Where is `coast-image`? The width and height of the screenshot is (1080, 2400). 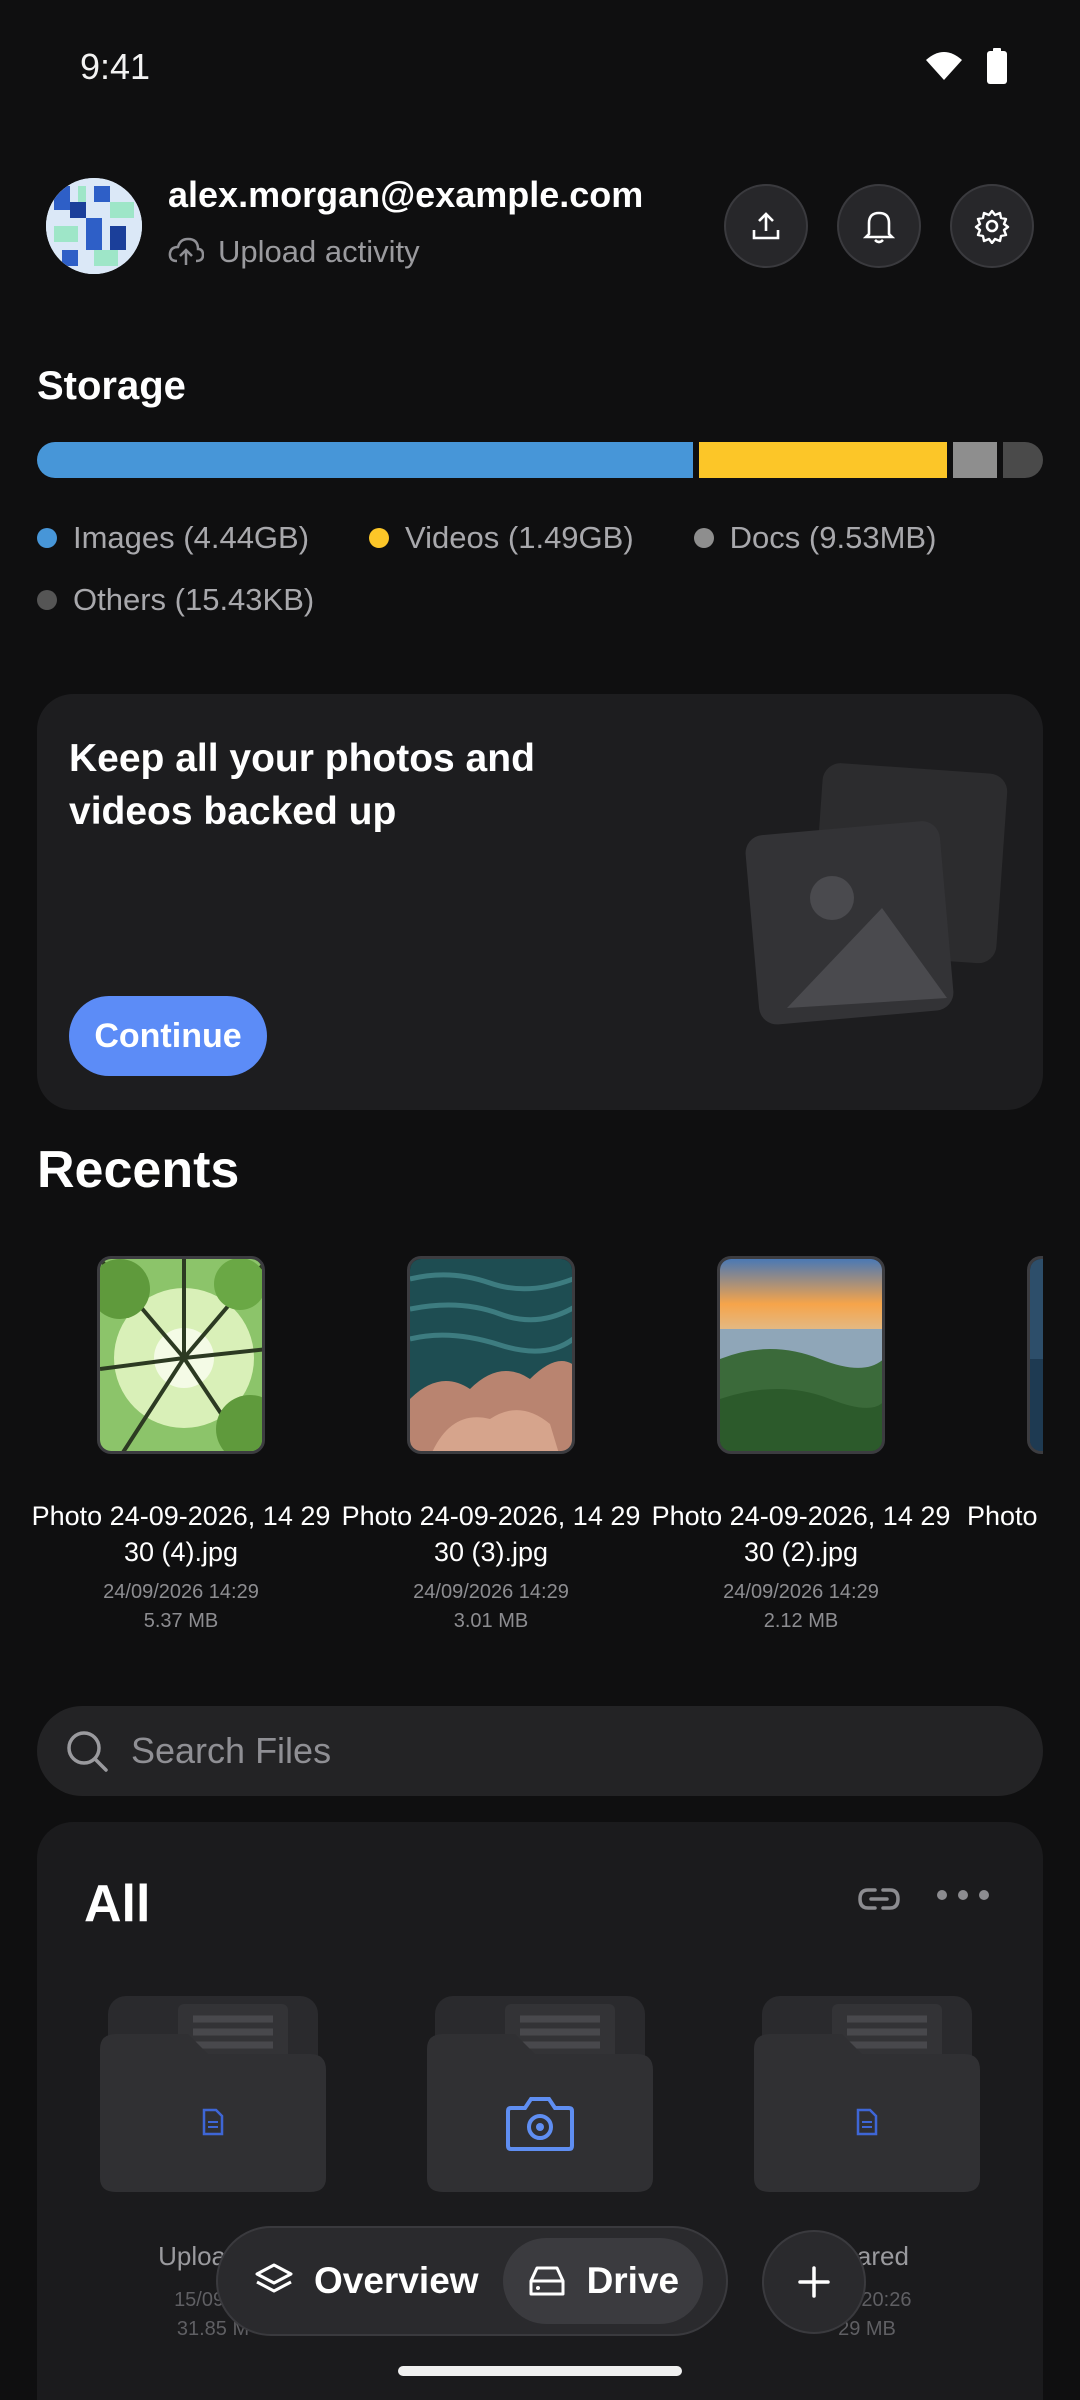
coast-image is located at coordinates (1036, 1355).